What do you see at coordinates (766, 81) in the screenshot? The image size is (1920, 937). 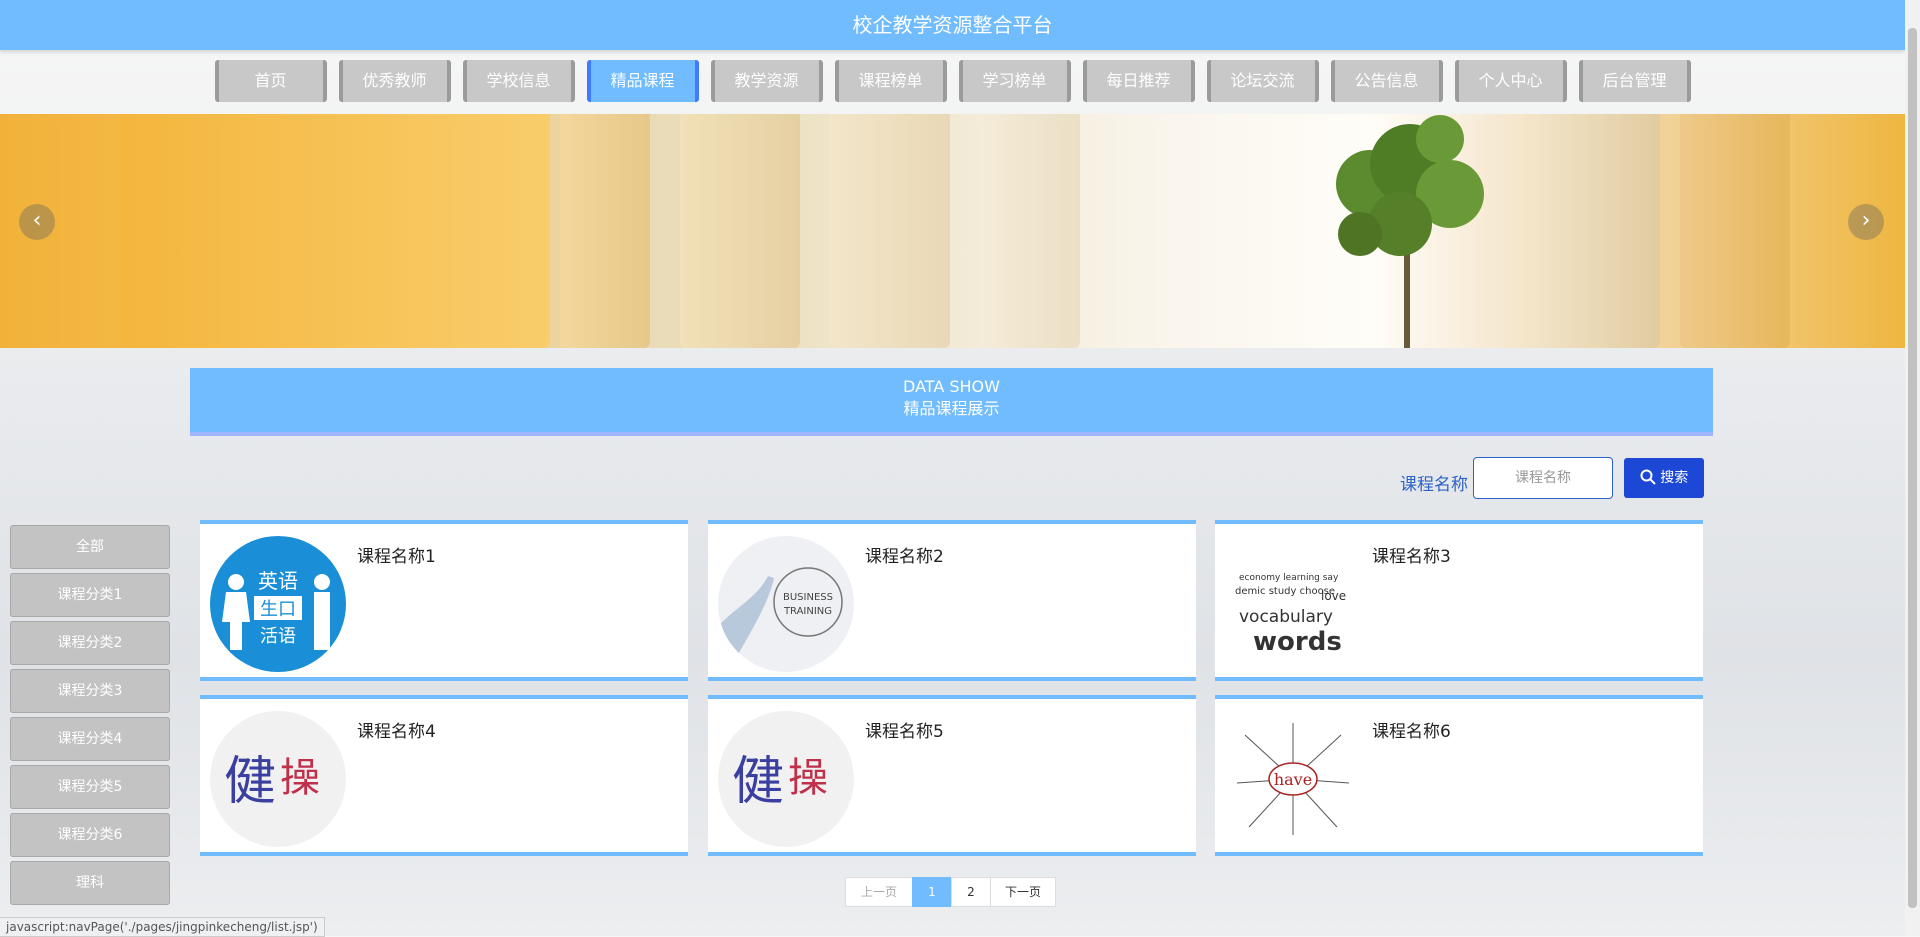 I see `nav-item-resources: 教学资源` at bounding box center [766, 81].